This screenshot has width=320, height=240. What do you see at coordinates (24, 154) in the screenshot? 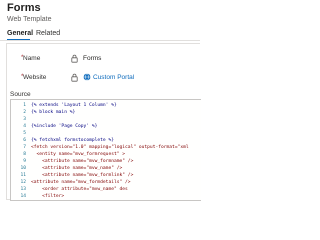
I see `line-number: 8` at bounding box center [24, 154].